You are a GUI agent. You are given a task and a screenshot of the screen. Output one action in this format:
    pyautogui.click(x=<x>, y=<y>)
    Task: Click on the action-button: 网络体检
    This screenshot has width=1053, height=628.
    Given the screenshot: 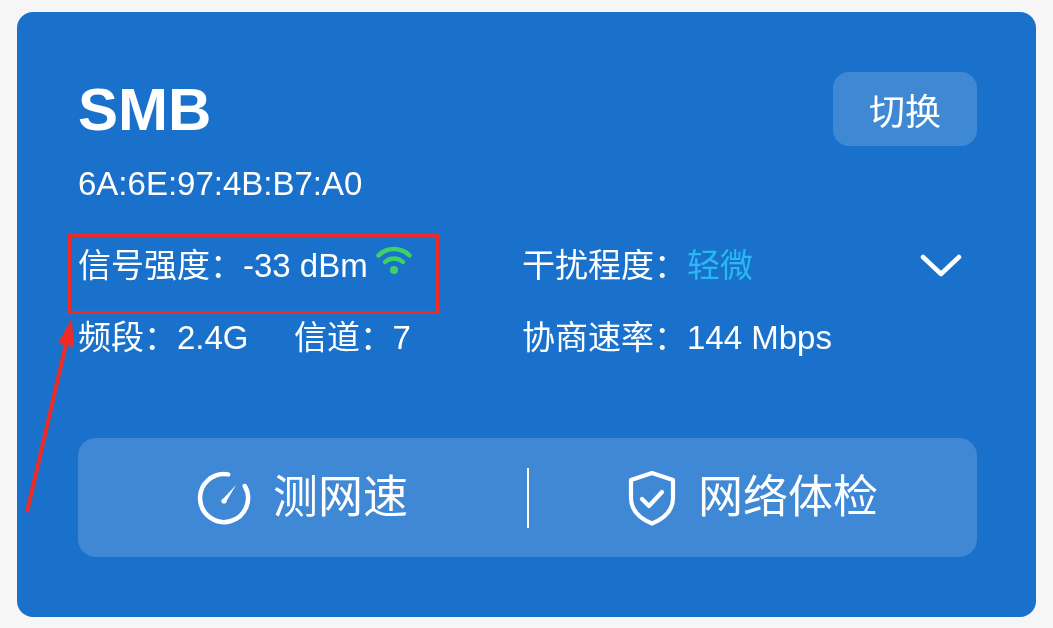 What is the action you would take?
    pyautogui.click(x=753, y=497)
    